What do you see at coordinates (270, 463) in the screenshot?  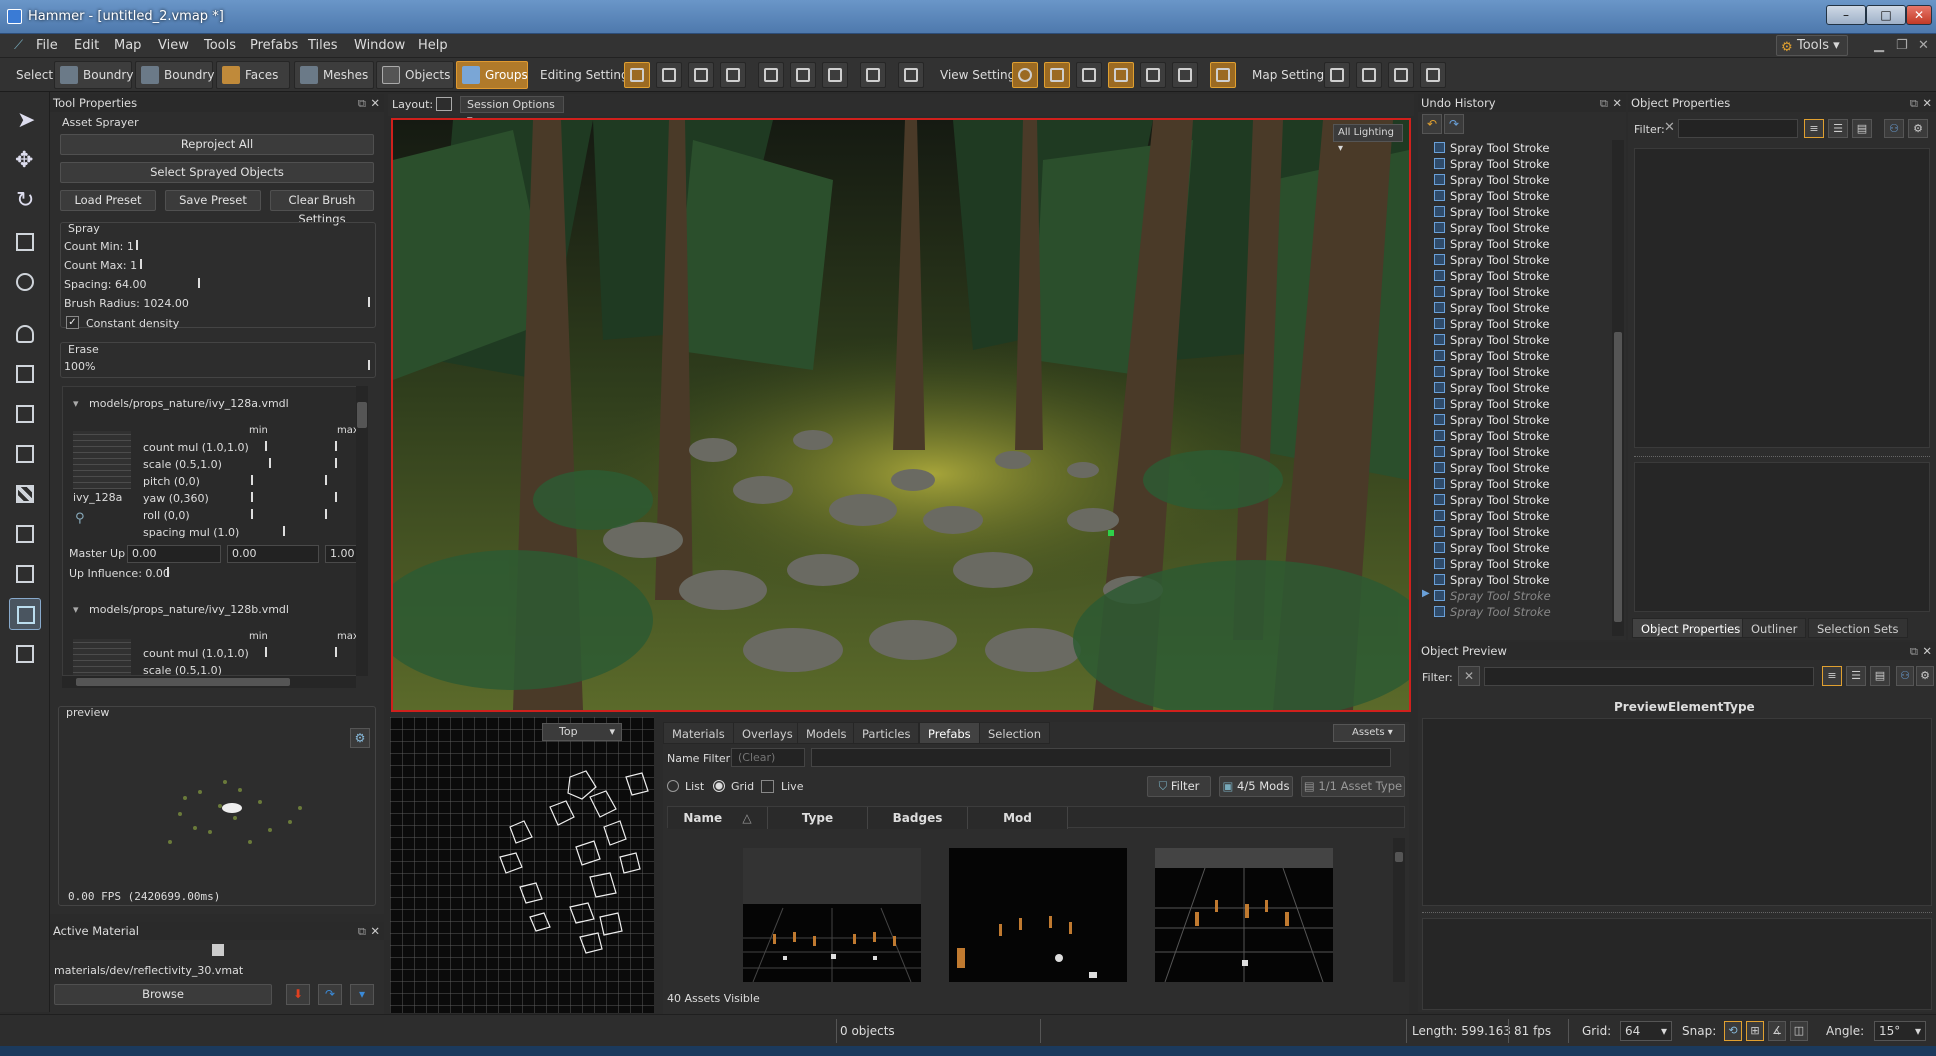 I see `scale-min-slider` at bounding box center [270, 463].